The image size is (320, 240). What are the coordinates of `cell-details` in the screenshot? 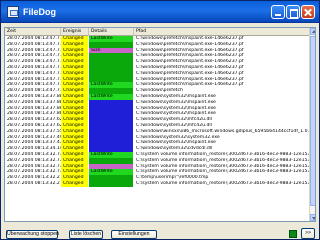 It's located at (111, 184).